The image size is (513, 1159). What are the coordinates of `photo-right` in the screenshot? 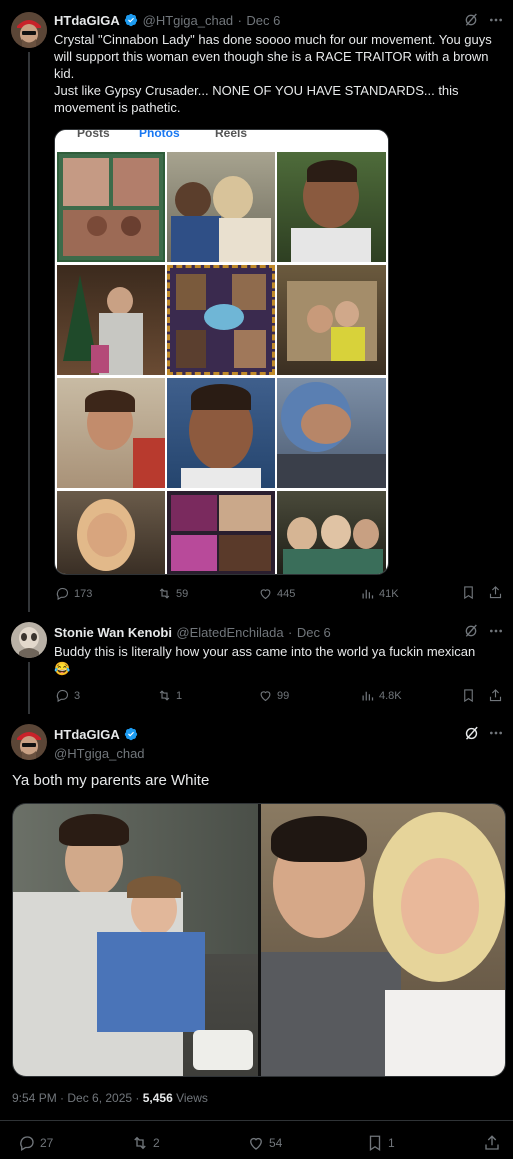 It's located at (383, 940).